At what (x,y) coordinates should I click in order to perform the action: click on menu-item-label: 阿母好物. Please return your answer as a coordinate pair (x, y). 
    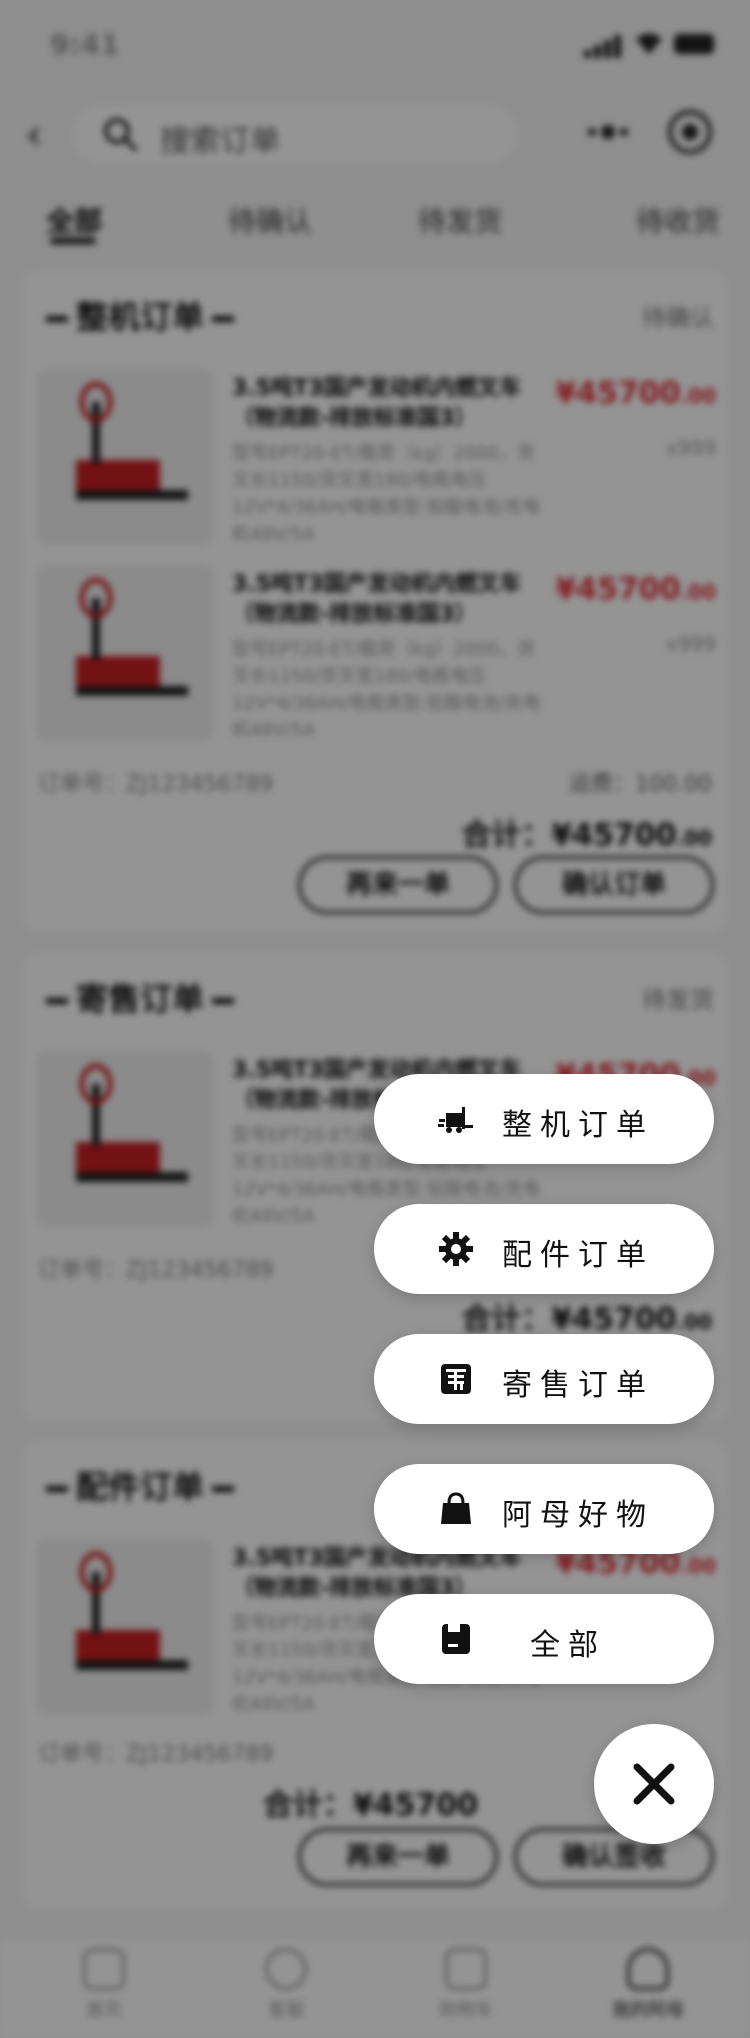
    Looking at the image, I should click on (578, 1515).